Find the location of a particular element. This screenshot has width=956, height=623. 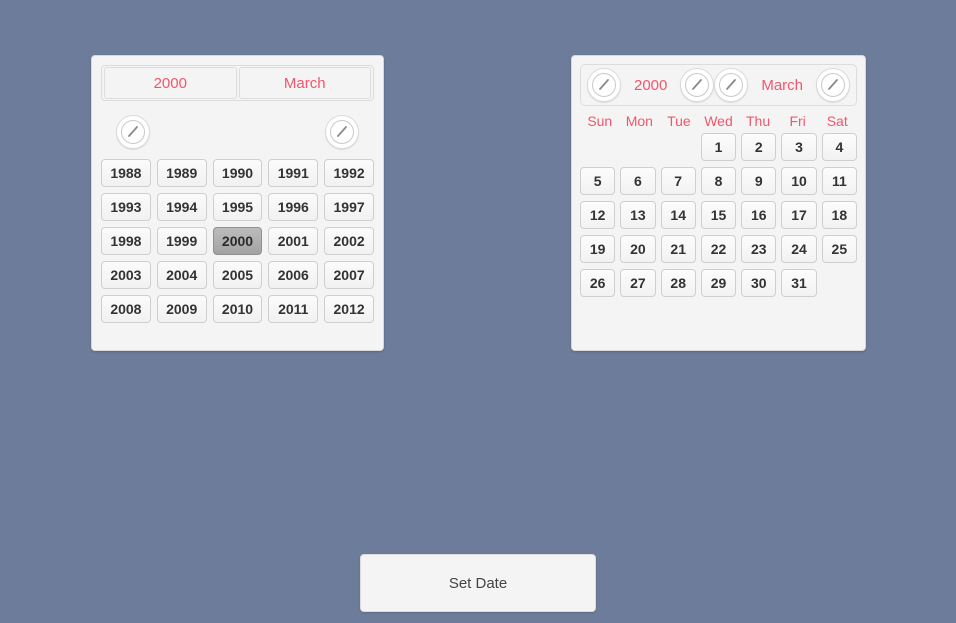

weekday-label-mon: Mon is located at coordinates (639, 121).